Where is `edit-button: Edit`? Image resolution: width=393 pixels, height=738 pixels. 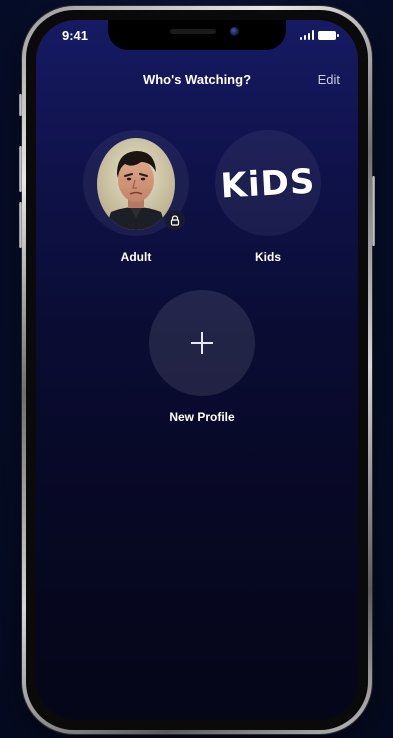
edit-button: Edit is located at coordinates (329, 79).